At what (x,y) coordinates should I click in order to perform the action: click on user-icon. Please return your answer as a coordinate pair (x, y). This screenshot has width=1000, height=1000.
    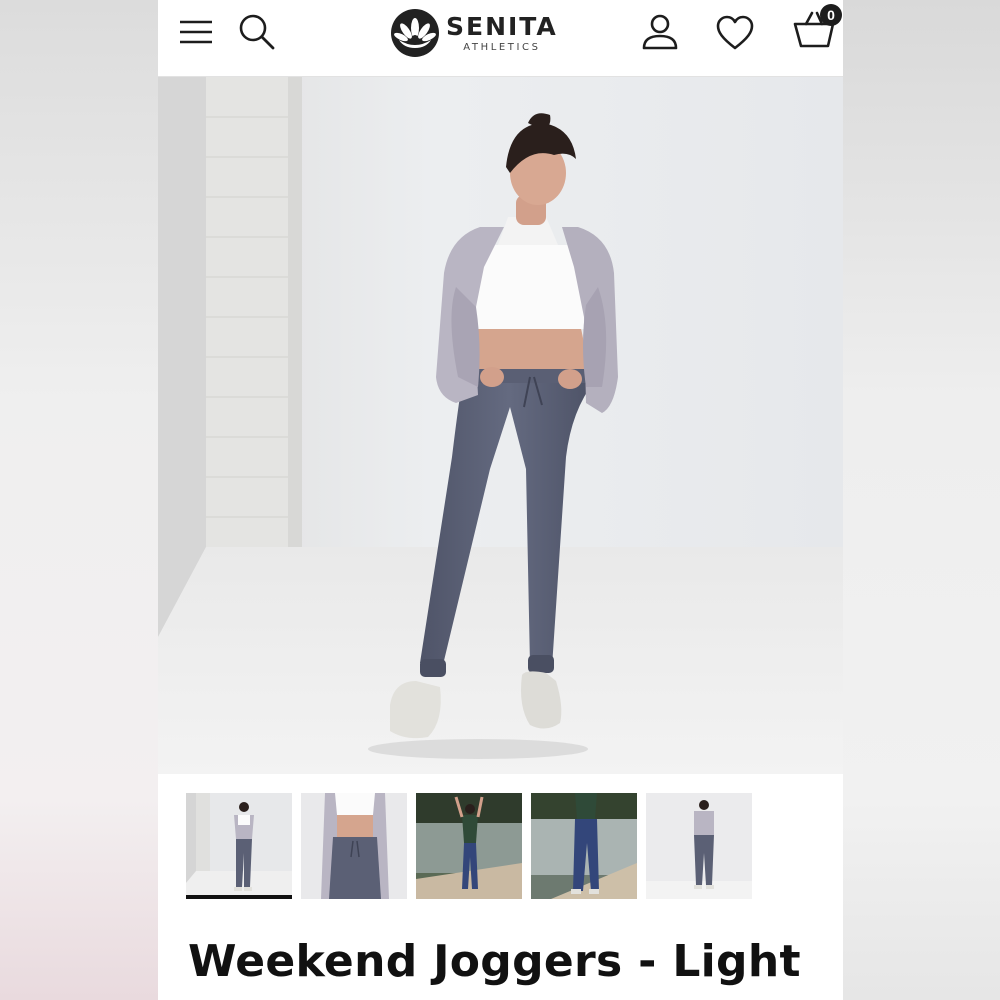
    Looking at the image, I should click on (660, 32).